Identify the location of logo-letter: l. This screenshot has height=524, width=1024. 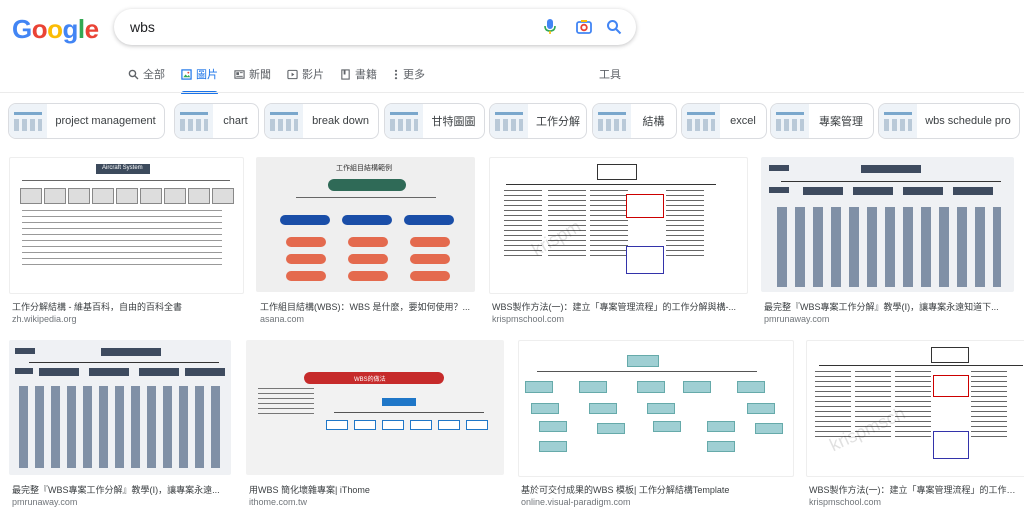
(81, 29).